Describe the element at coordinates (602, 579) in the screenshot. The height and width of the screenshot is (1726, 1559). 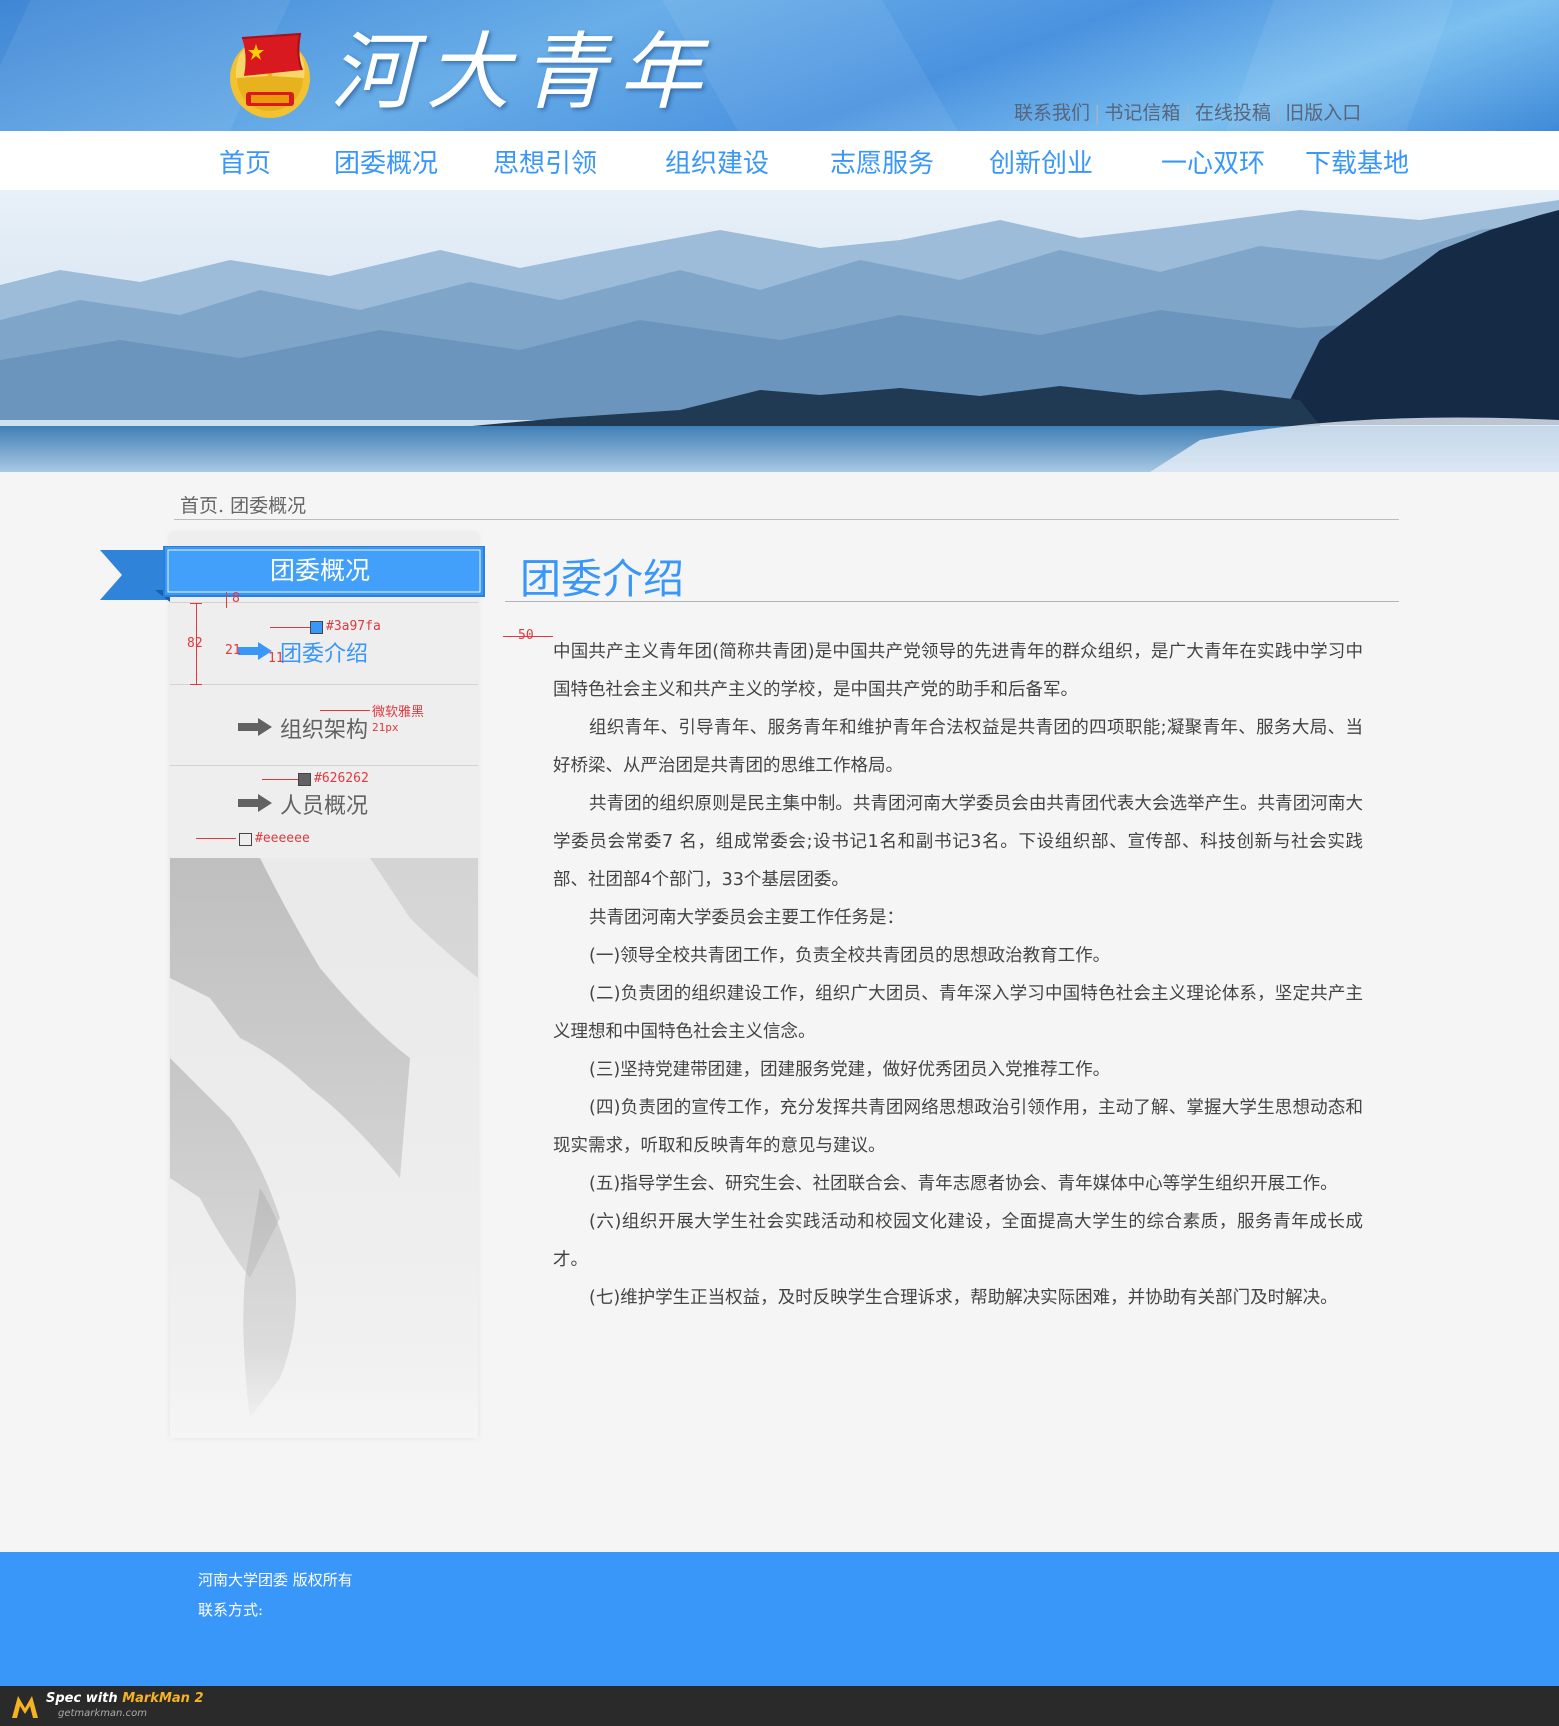
I see `content-title: 团委介绍` at that location.